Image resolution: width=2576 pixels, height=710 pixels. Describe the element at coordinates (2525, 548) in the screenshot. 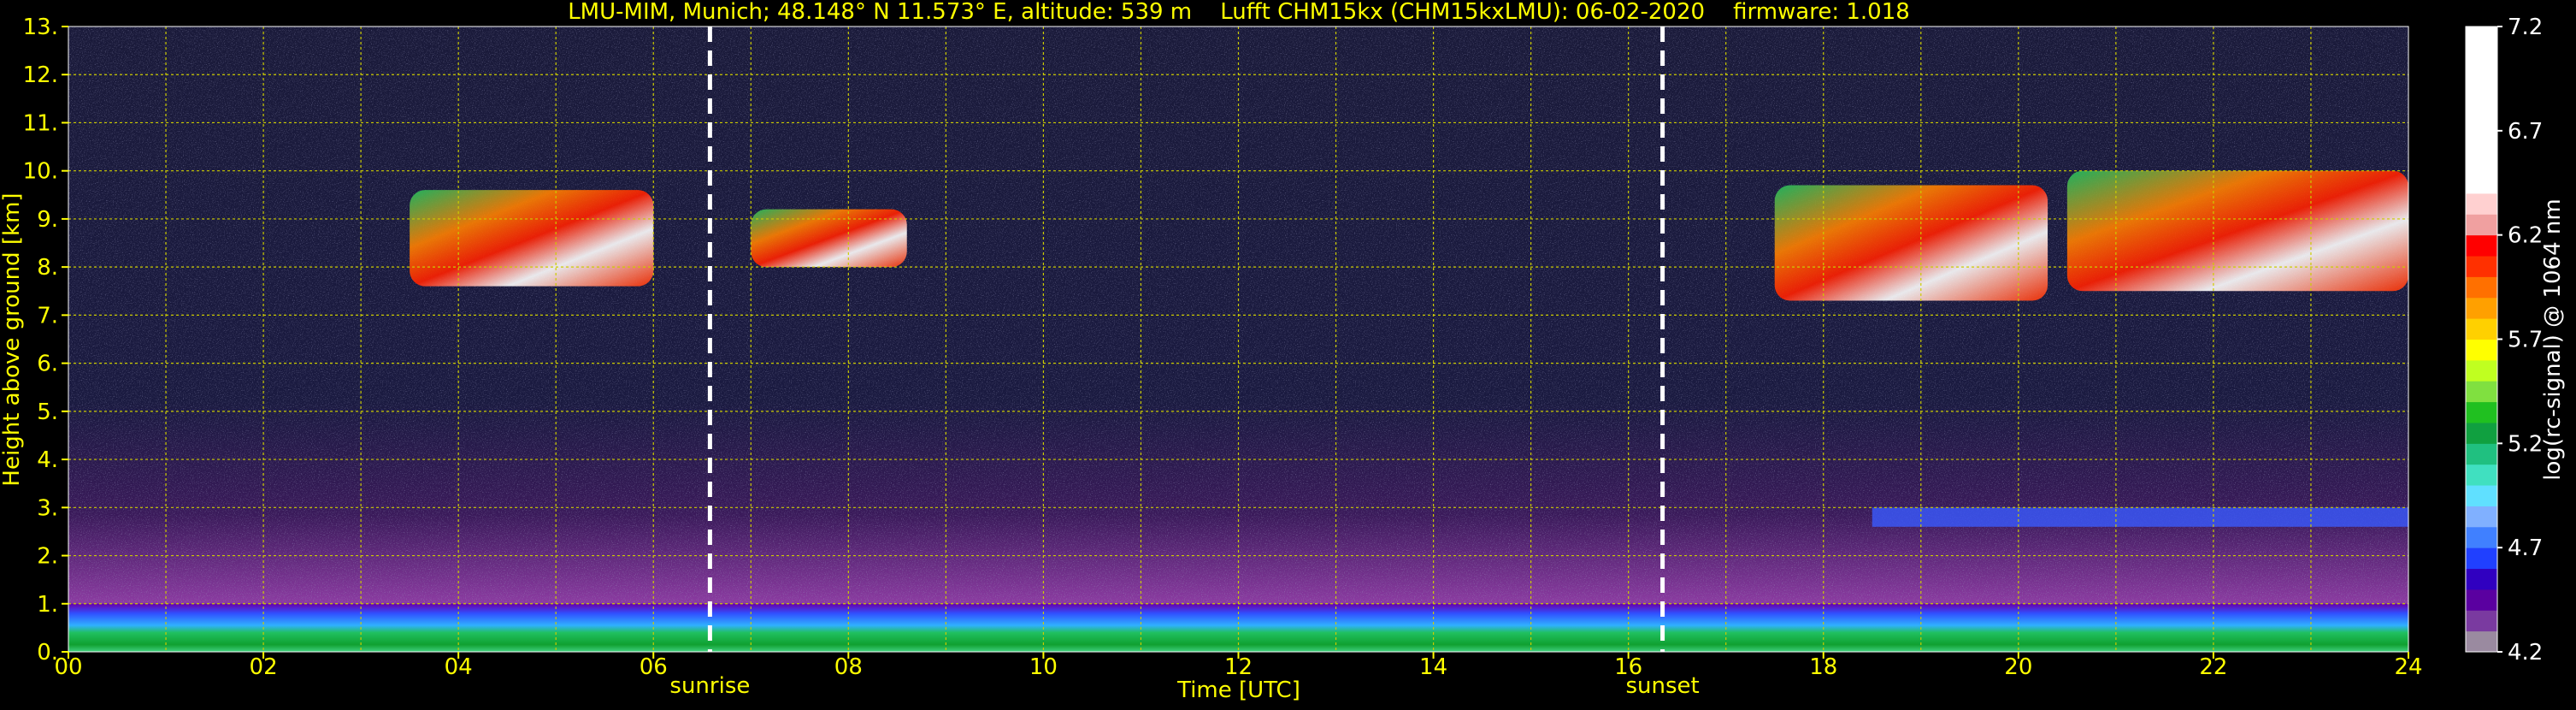

I see `colorbar-tick-label: 4.7` at that location.